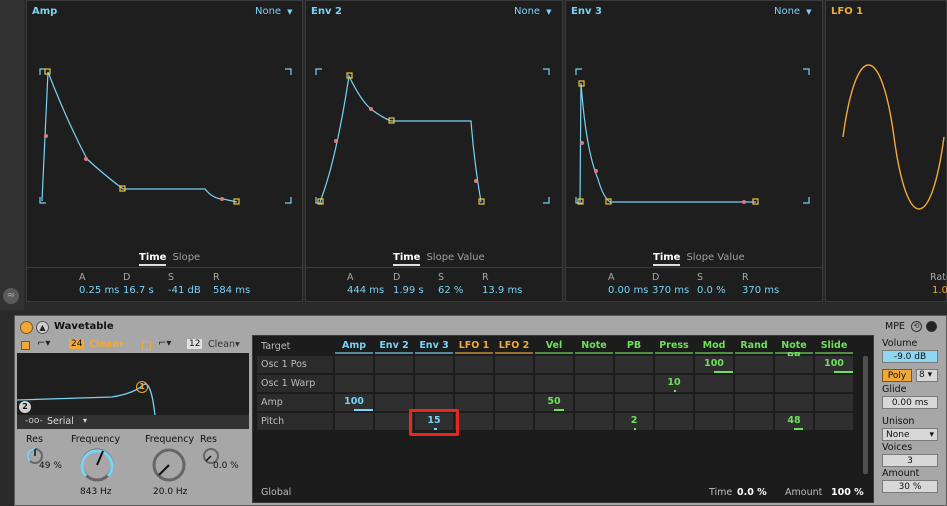 The image size is (947, 506). I want to click on attack-value: 444 ms, so click(365, 290).